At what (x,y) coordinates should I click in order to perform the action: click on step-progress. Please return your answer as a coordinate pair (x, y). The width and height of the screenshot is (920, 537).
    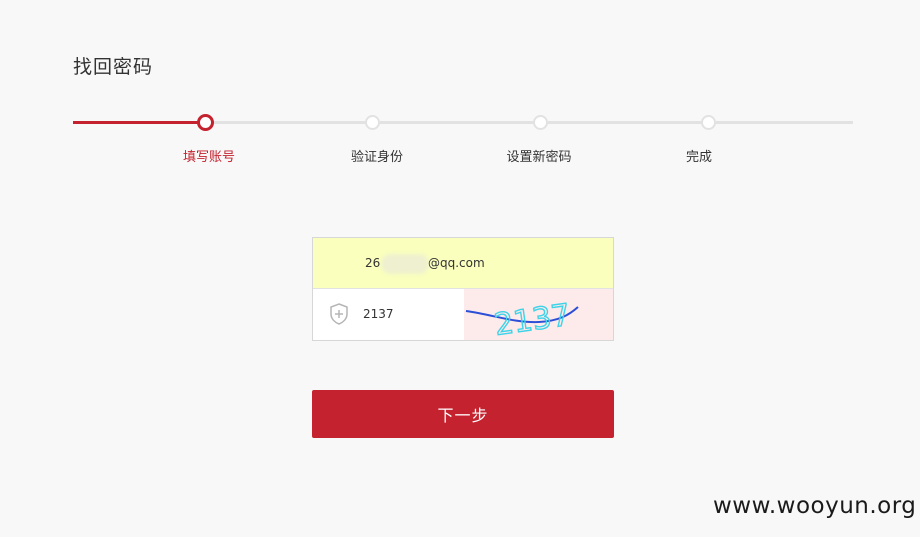
    Looking at the image, I should click on (463, 124).